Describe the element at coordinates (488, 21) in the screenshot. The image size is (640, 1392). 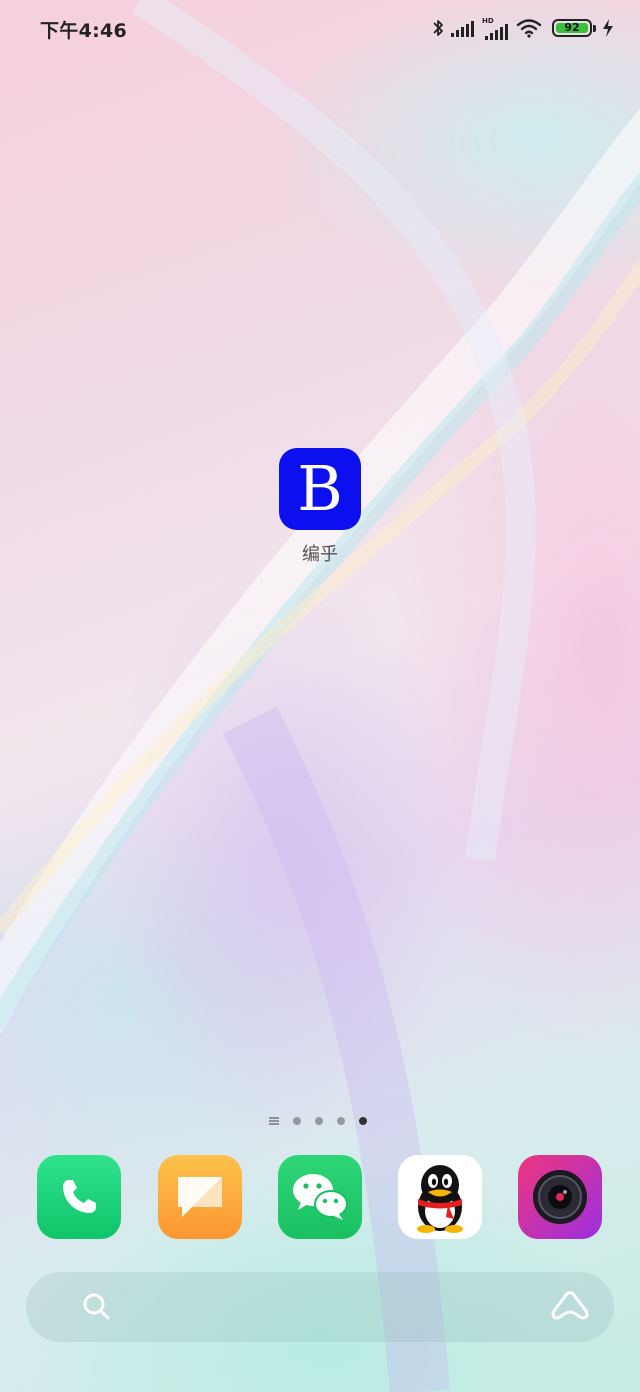
I see `hd-label: HD` at that location.